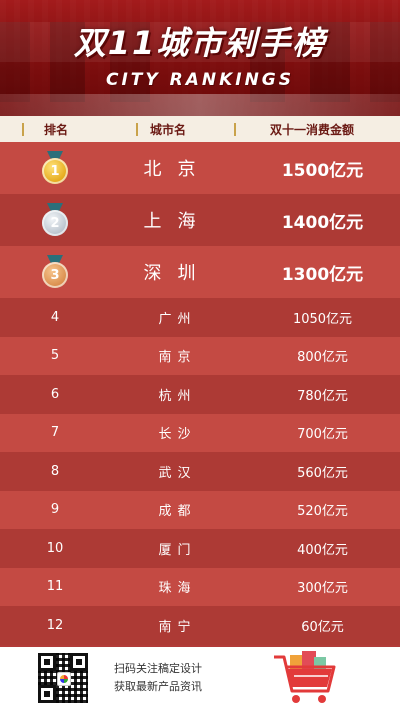 The height and width of the screenshot is (711, 400). Describe the element at coordinates (200, 432) in the screenshot. I see `table-row: 7 长沙 700亿元` at that location.